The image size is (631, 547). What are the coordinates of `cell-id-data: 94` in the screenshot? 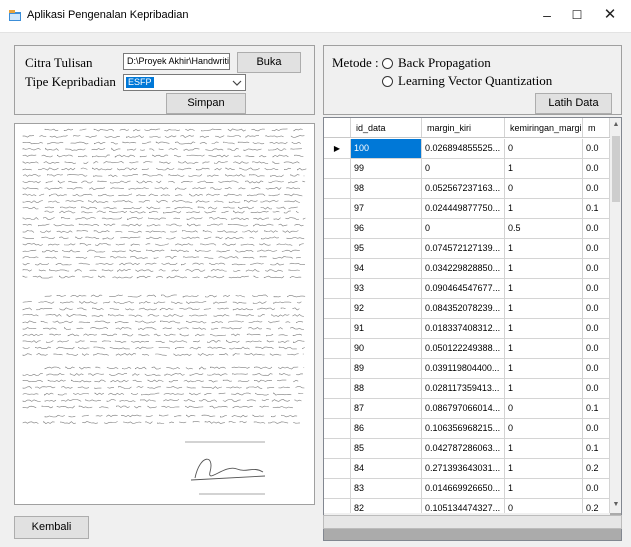 It's located at (386, 269).